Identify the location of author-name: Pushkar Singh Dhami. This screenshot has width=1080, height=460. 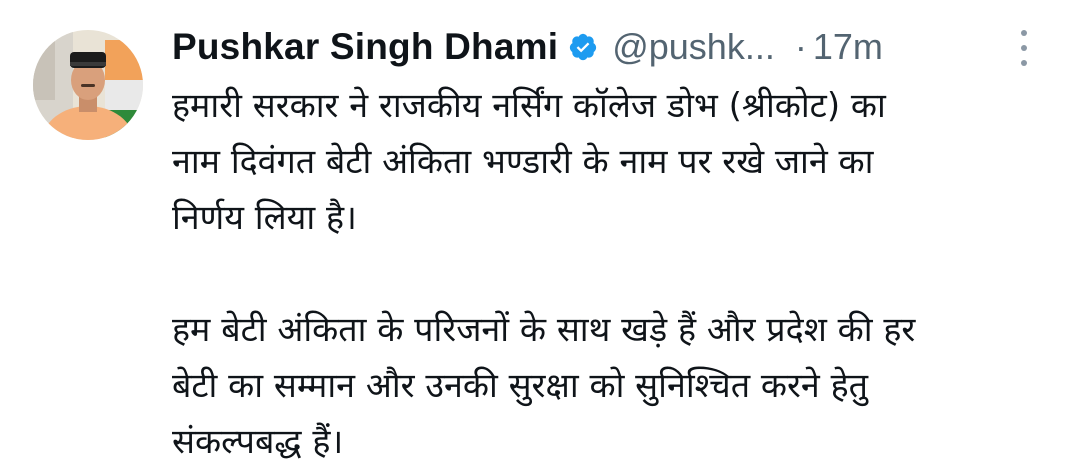
(365, 47).